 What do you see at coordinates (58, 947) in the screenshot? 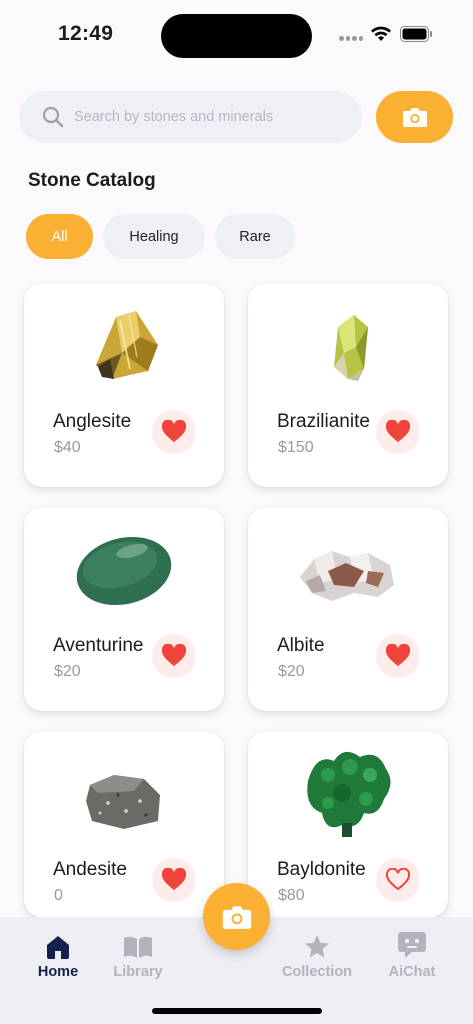
I see `home-icon` at bounding box center [58, 947].